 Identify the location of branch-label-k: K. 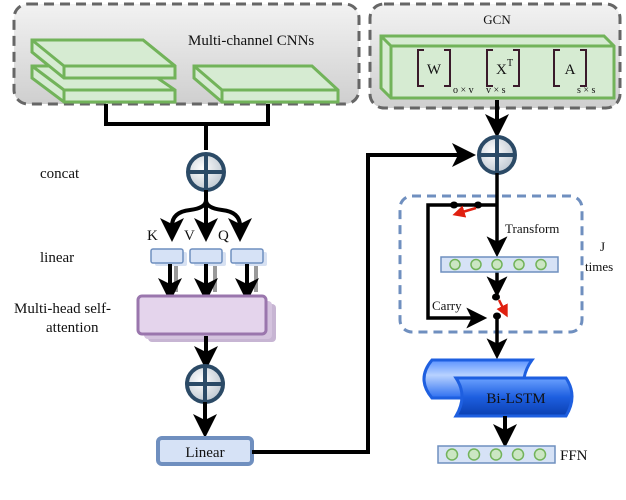
(152, 236).